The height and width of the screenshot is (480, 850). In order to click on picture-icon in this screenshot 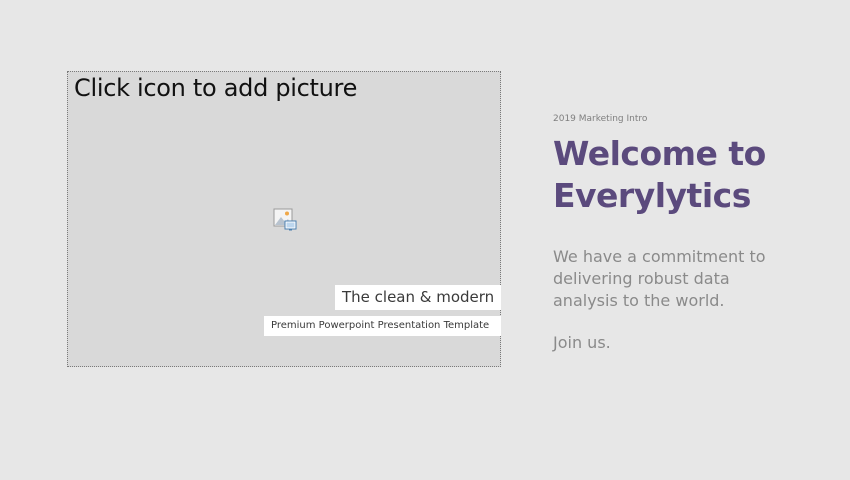, I will do `click(285, 220)`.